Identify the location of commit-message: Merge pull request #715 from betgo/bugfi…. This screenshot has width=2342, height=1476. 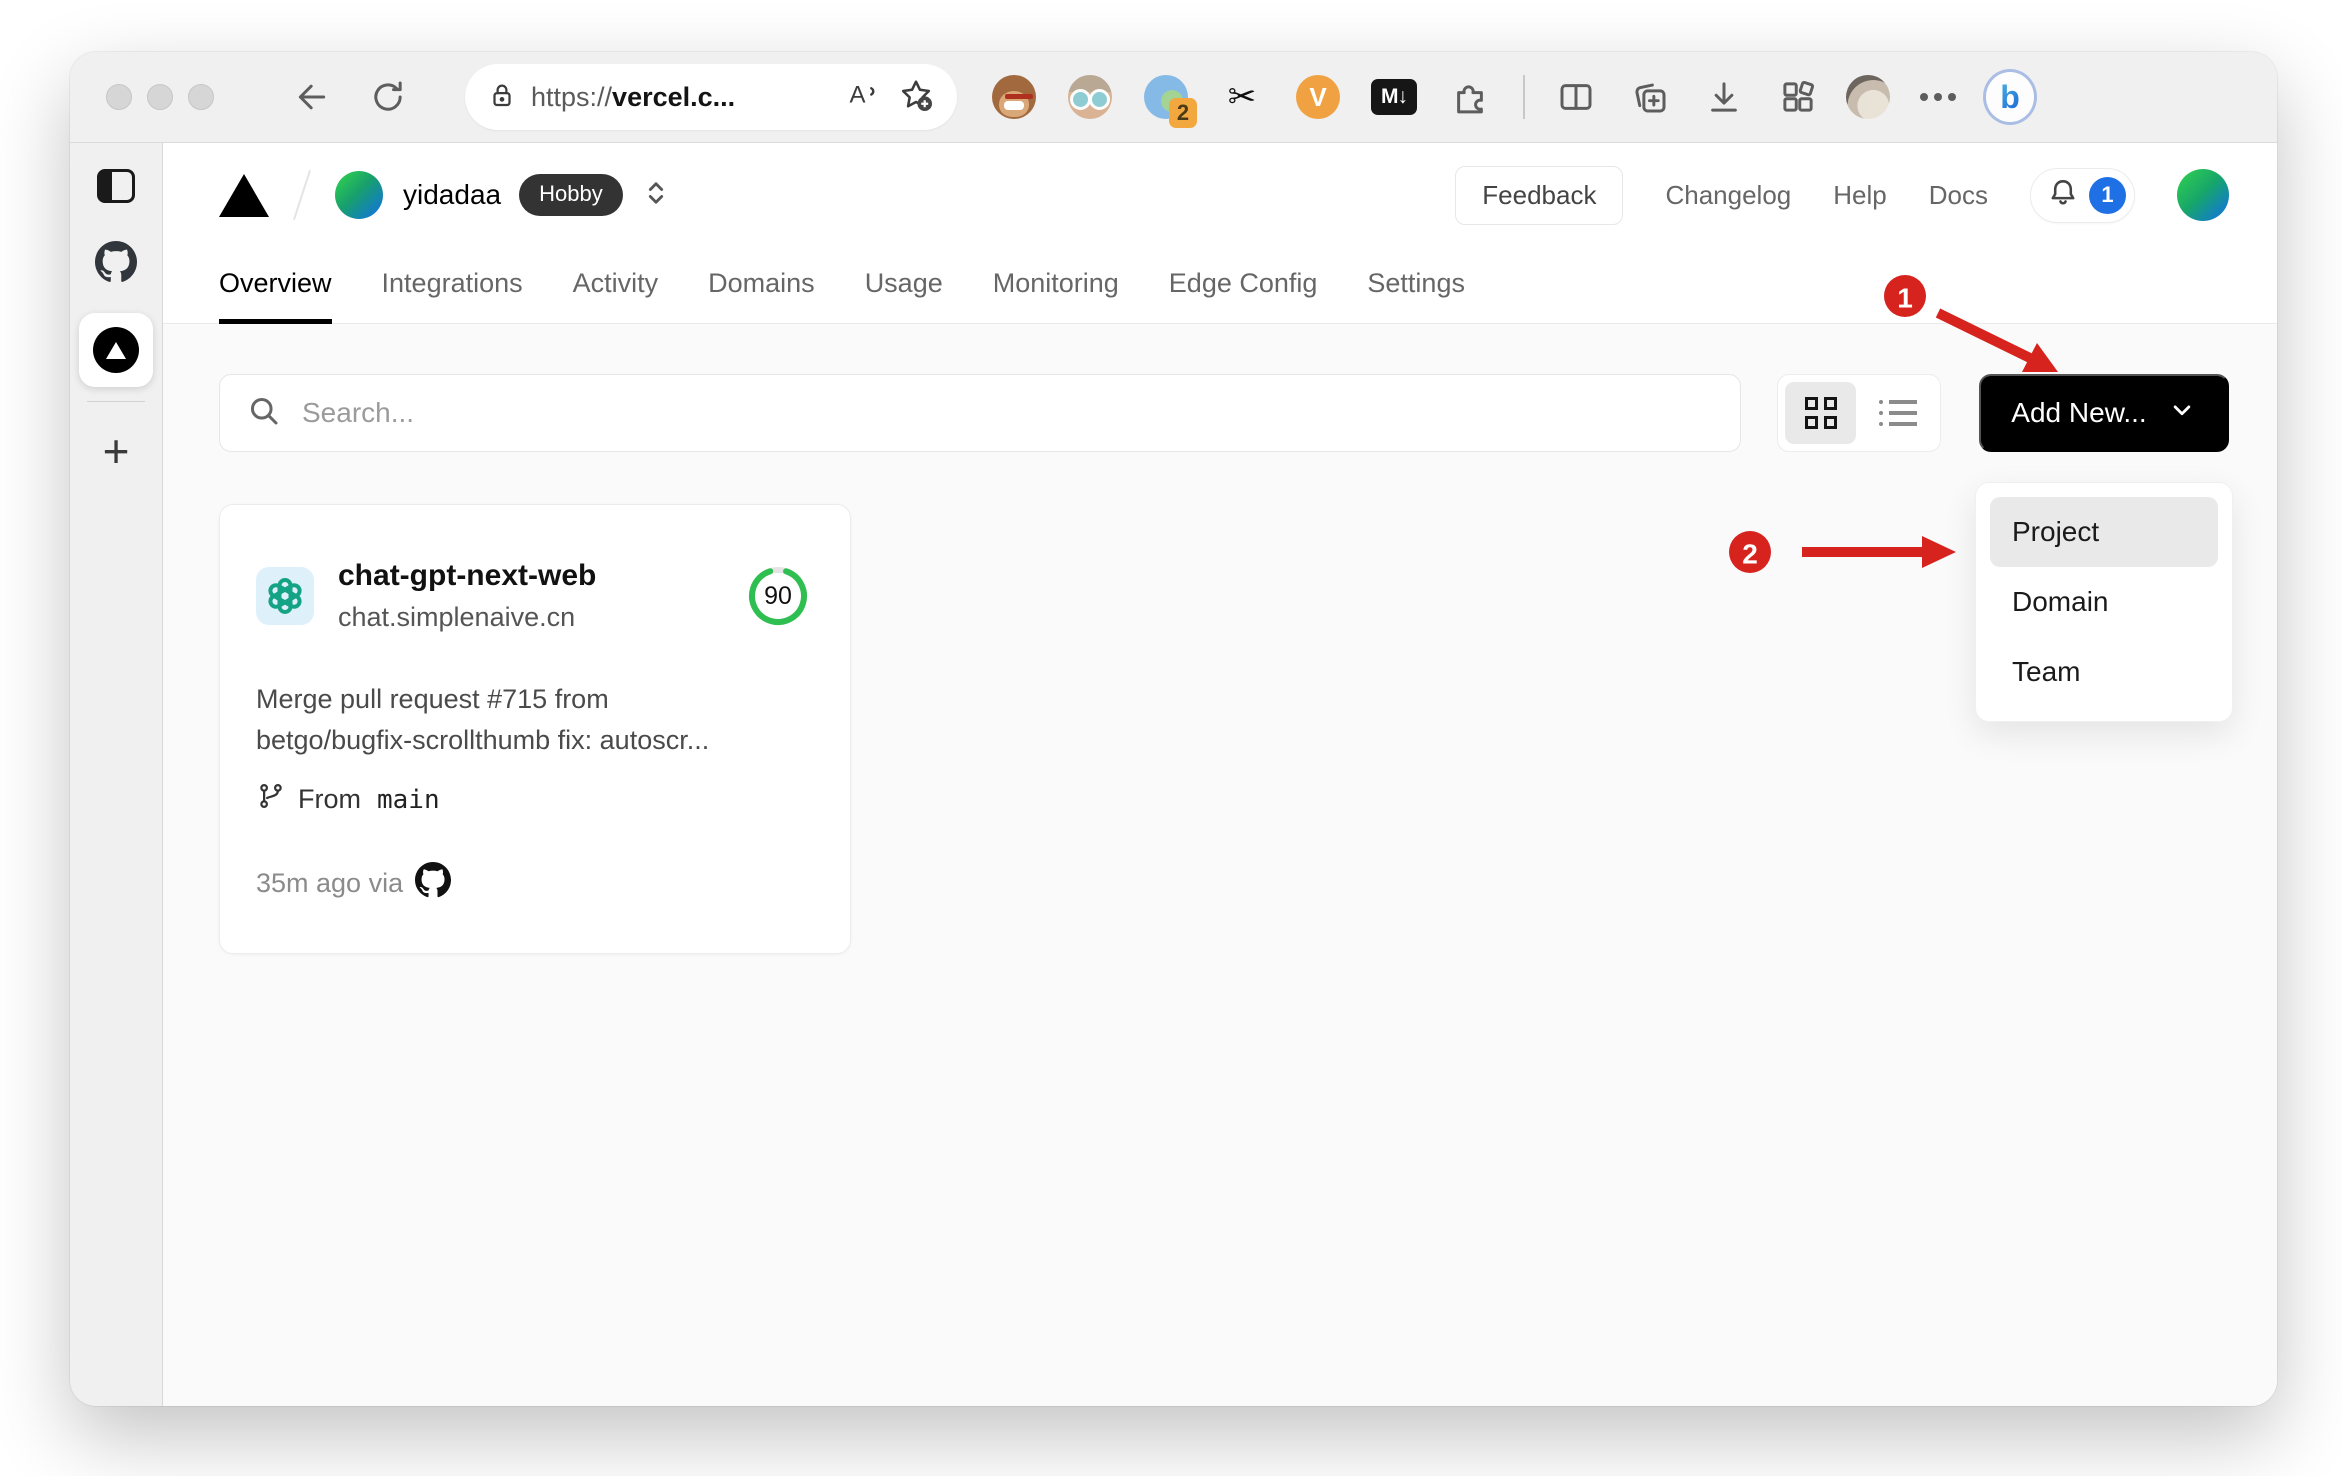
(533, 720).